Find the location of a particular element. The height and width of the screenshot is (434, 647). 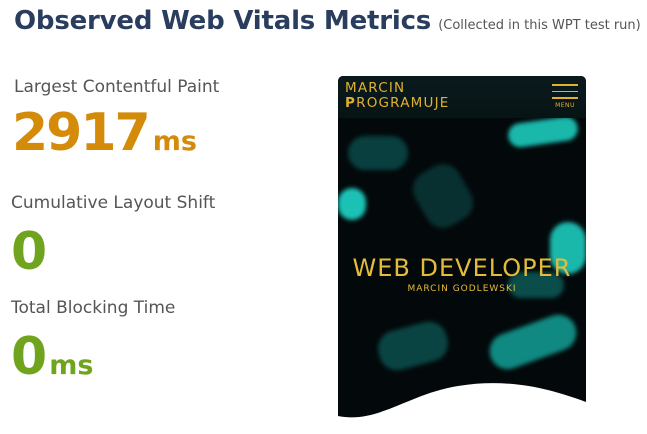

lcp-value: 2917 ms is located at coordinates (104, 133).